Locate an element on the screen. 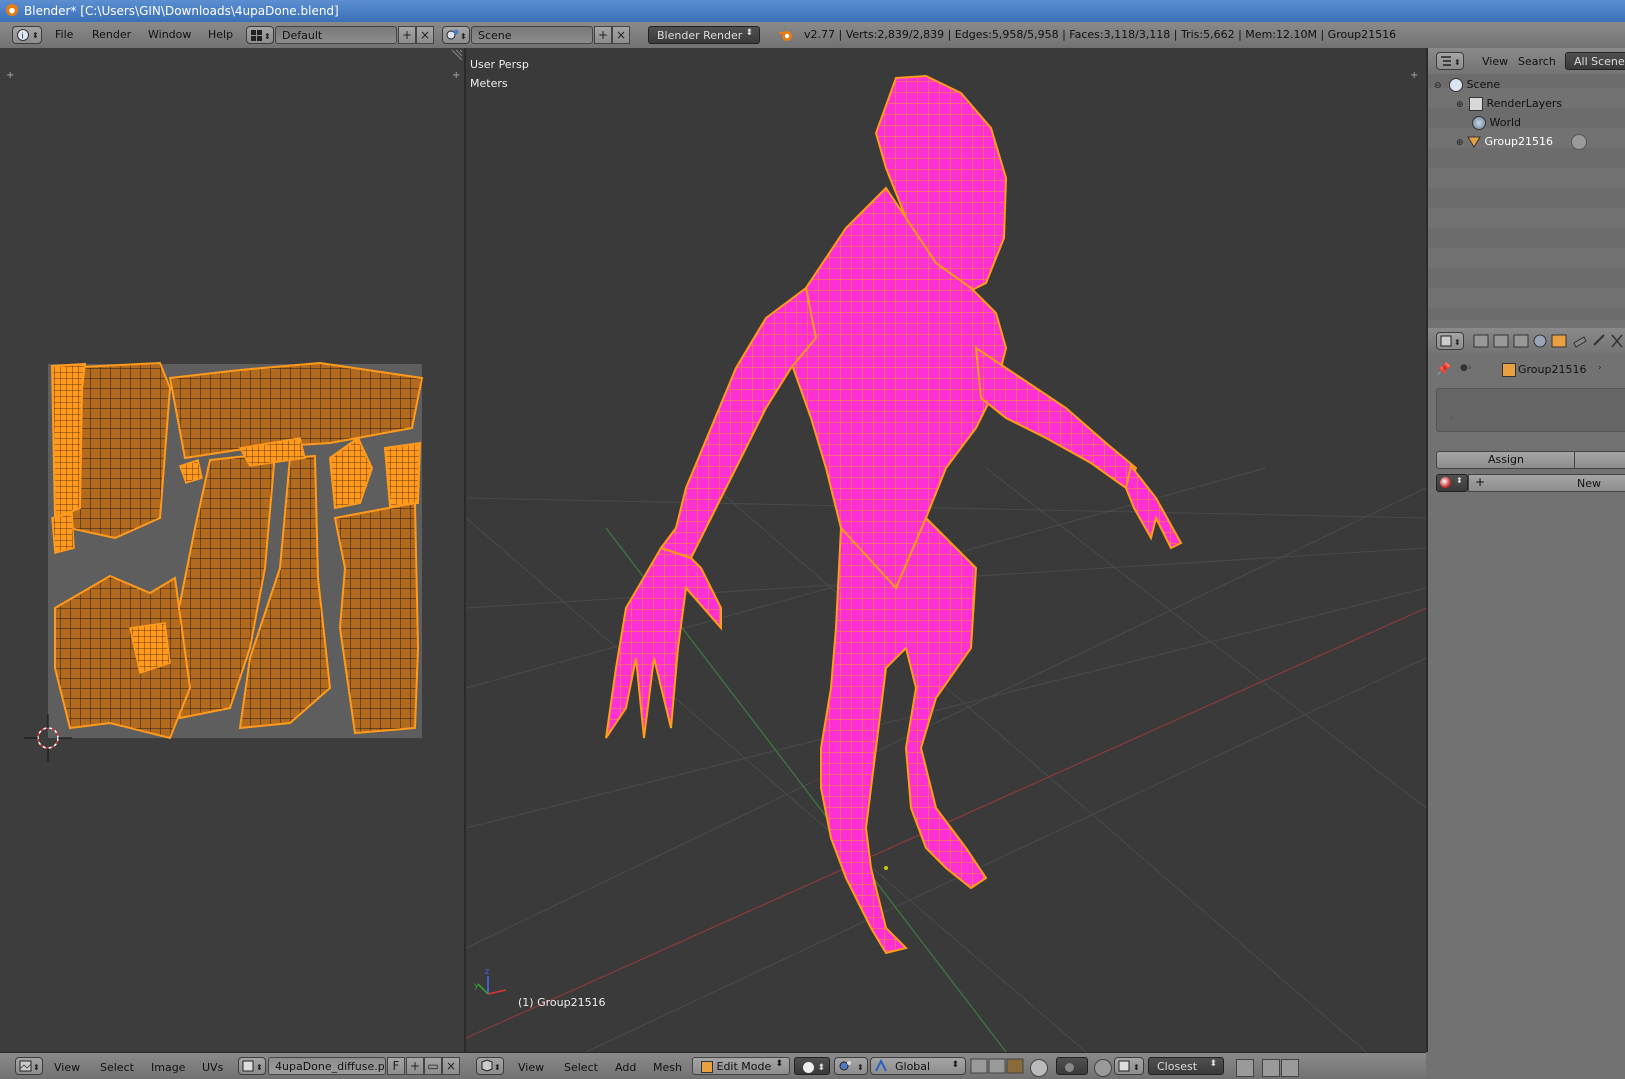  open-image-button: ▭ is located at coordinates (433, 1066).